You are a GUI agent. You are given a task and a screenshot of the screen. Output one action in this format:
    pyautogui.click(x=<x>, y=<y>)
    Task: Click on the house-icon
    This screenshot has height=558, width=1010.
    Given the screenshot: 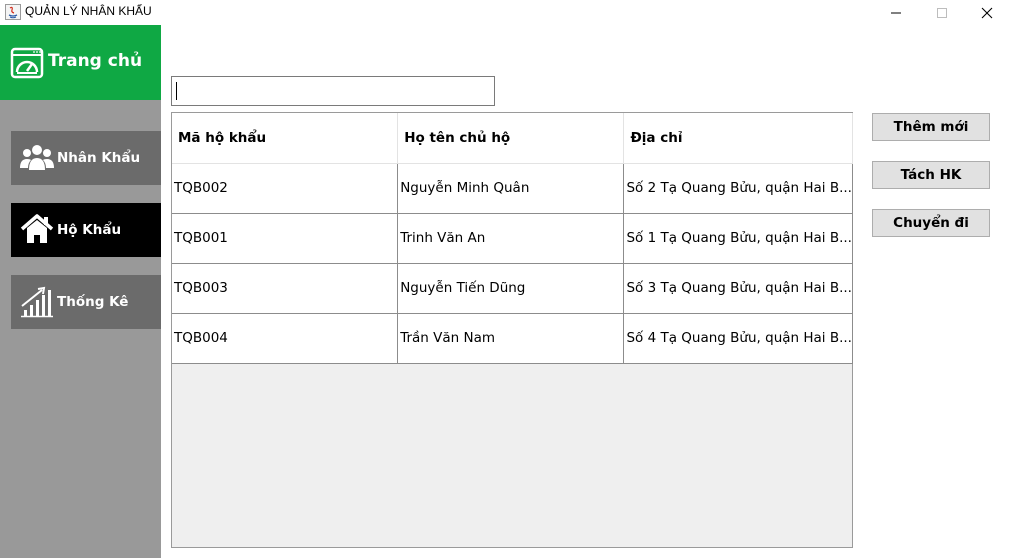 What is the action you would take?
    pyautogui.click(x=37, y=230)
    